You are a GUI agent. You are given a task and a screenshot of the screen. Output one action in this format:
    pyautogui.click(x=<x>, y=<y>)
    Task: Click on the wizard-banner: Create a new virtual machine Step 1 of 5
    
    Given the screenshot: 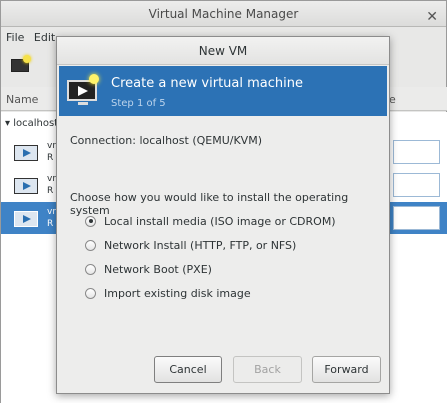 What is the action you would take?
    pyautogui.click(x=223, y=91)
    